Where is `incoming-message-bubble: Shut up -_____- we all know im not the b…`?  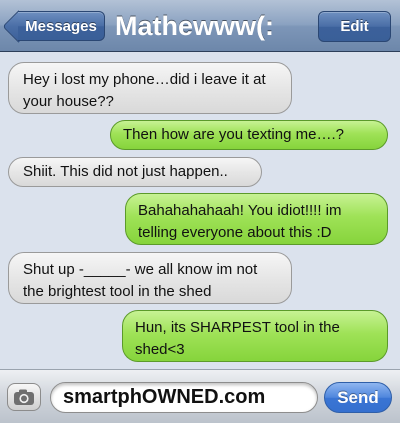 incoming-message-bubble: Shut up -_____- we all know im not the b… is located at coordinates (150, 278).